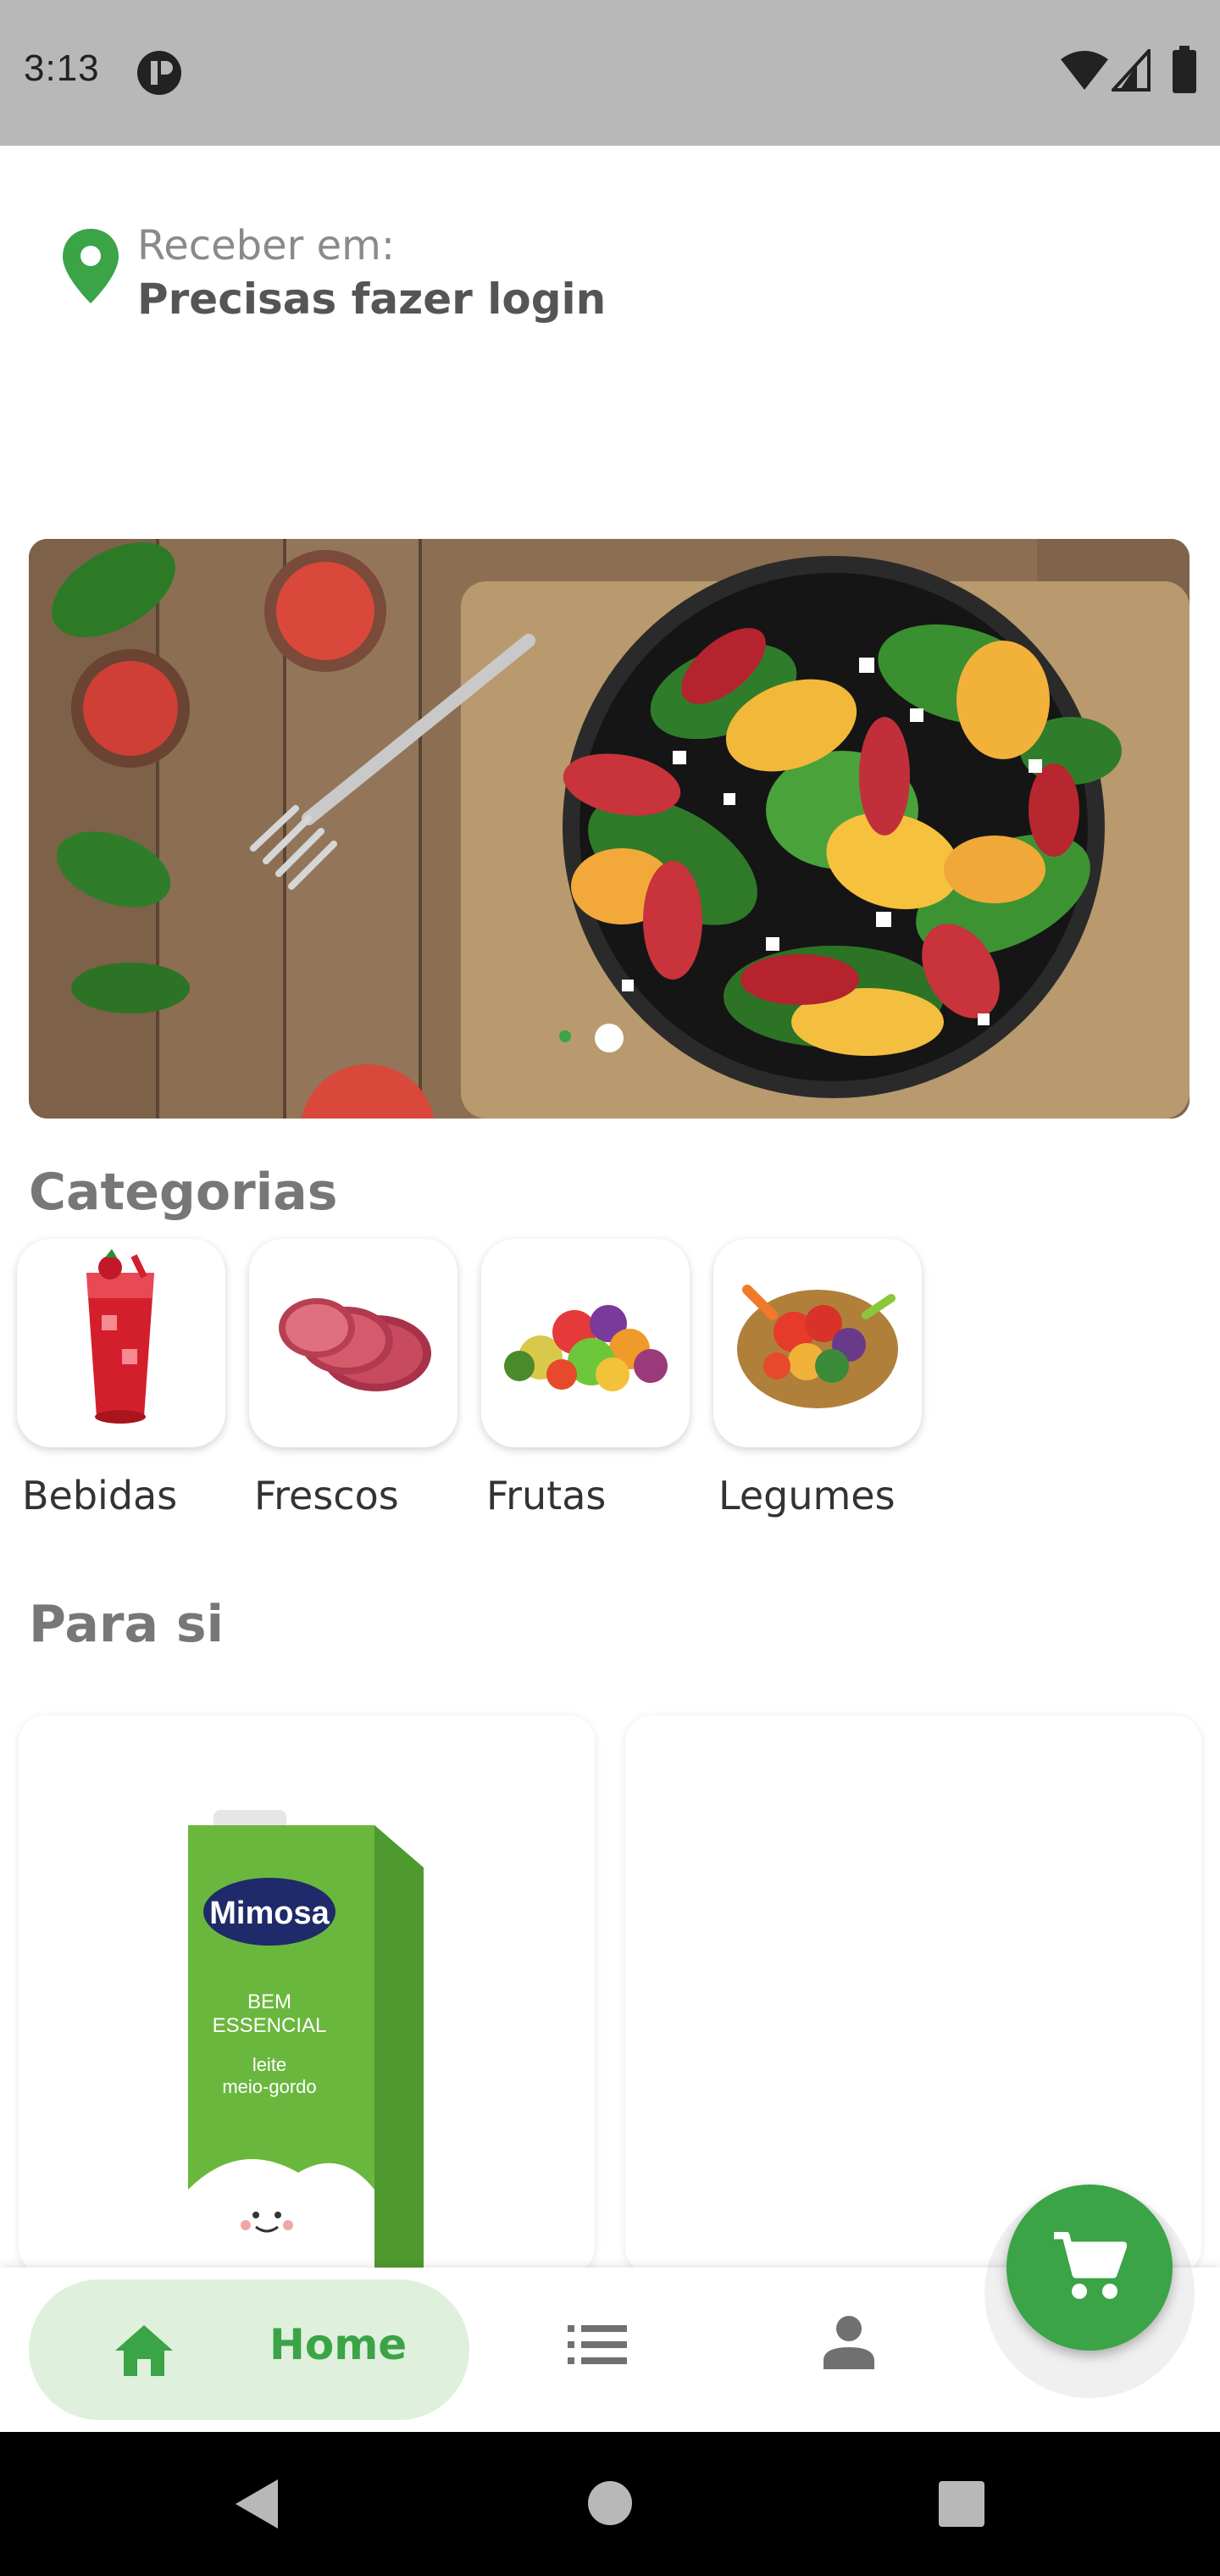  What do you see at coordinates (371, 299) in the screenshot?
I see `location-value: Precisas fazer login` at bounding box center [371, 299].